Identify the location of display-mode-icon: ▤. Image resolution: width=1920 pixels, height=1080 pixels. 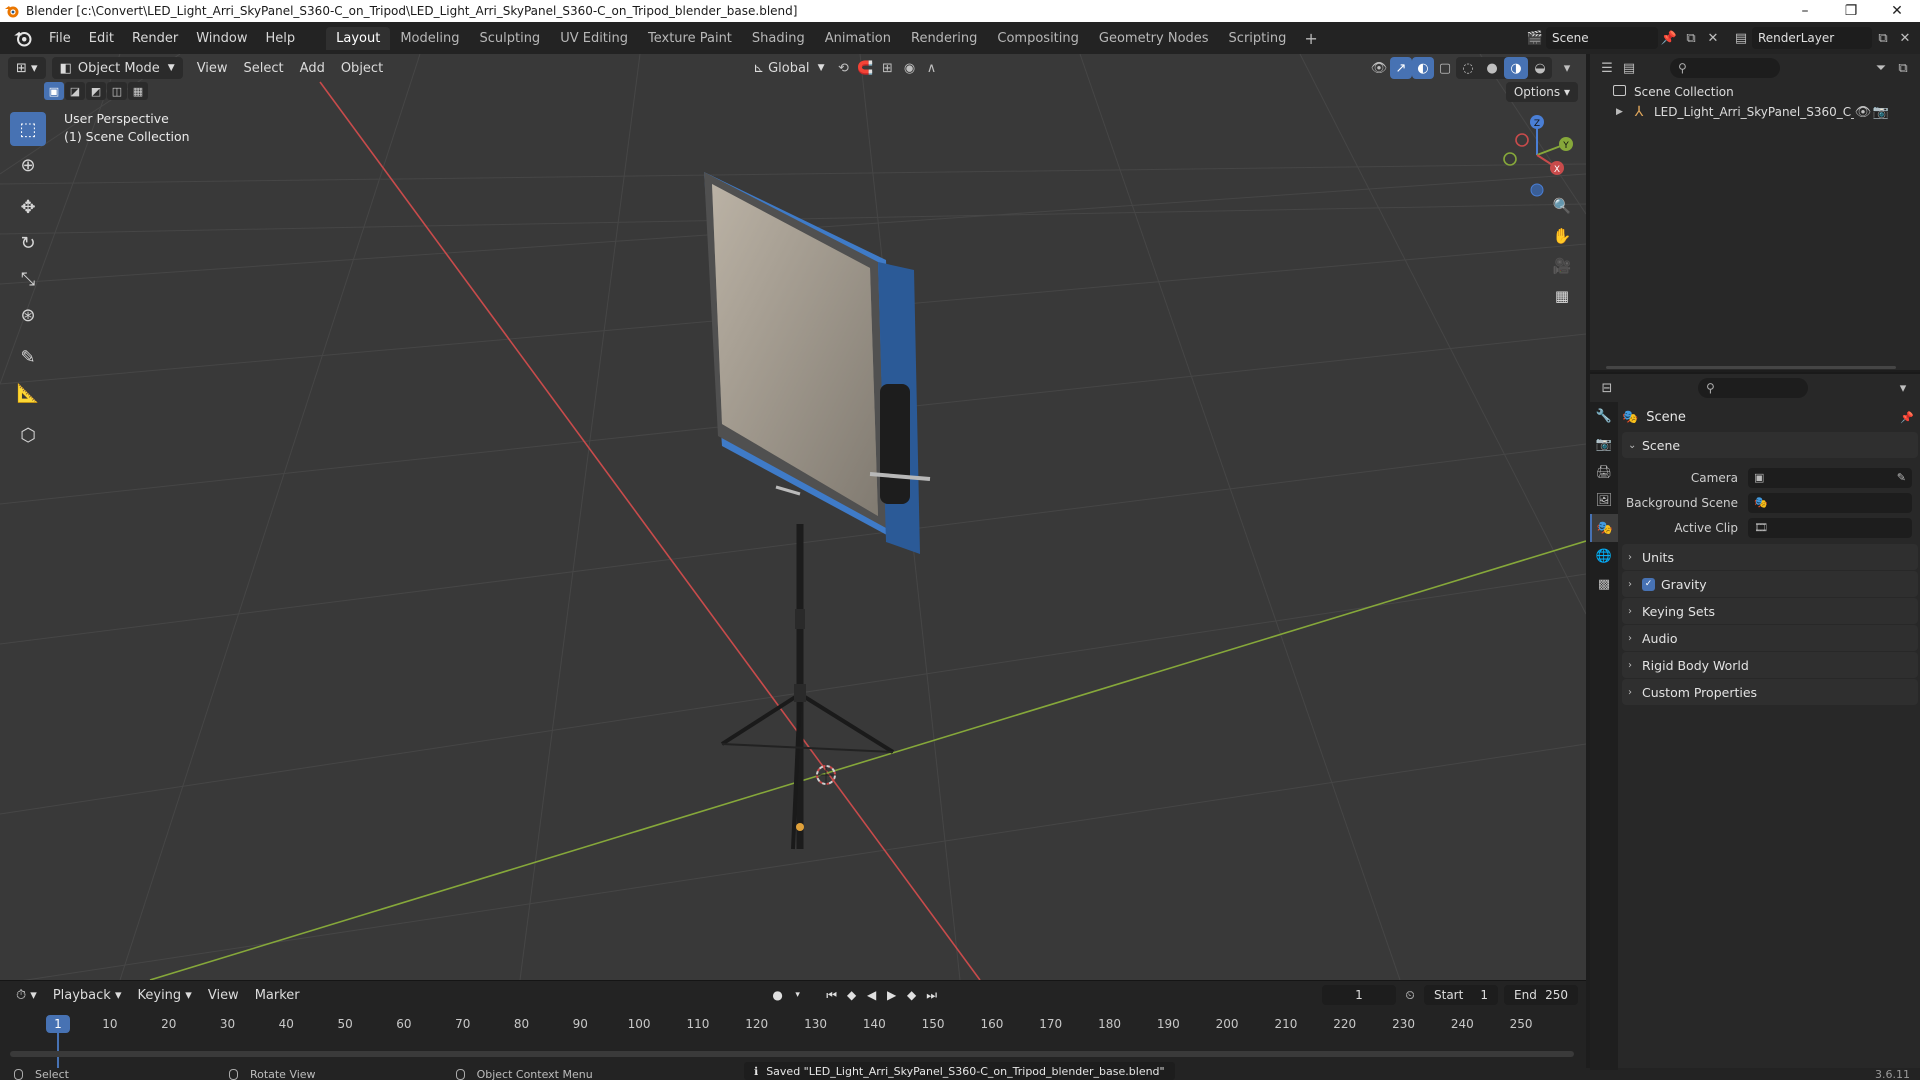
(1629, 68).